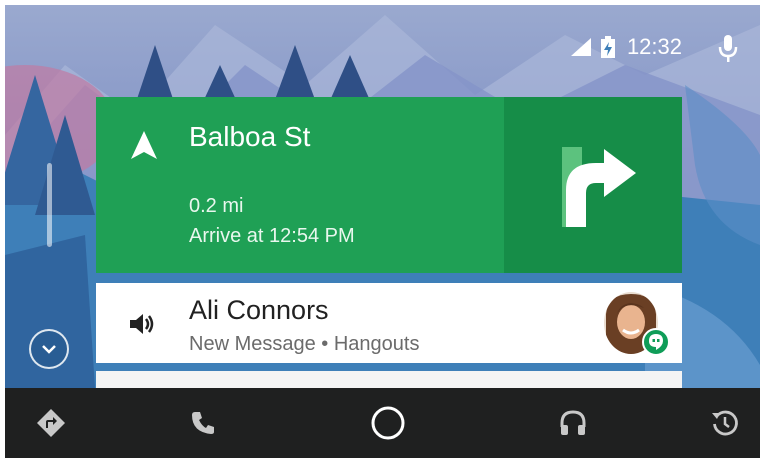  I want to click on speaker-icon, so click(143, 324).